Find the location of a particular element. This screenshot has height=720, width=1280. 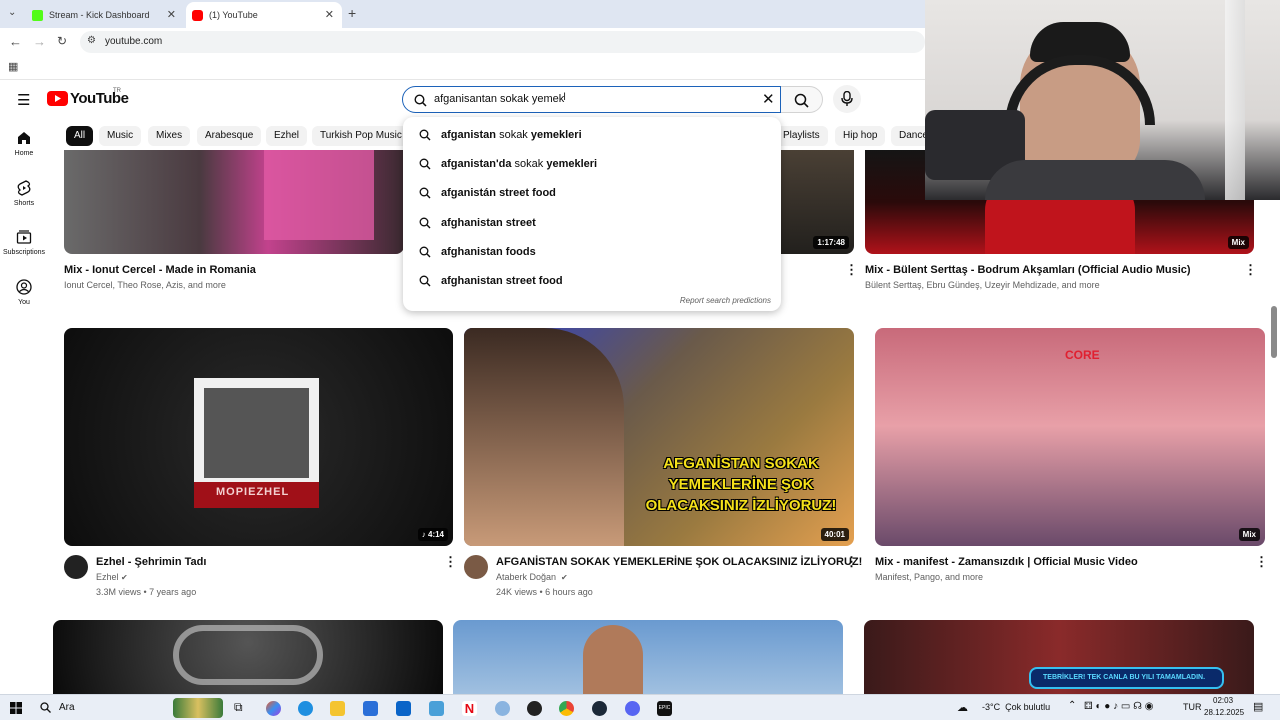

chrome-icon is located at coordinates (566, 708).